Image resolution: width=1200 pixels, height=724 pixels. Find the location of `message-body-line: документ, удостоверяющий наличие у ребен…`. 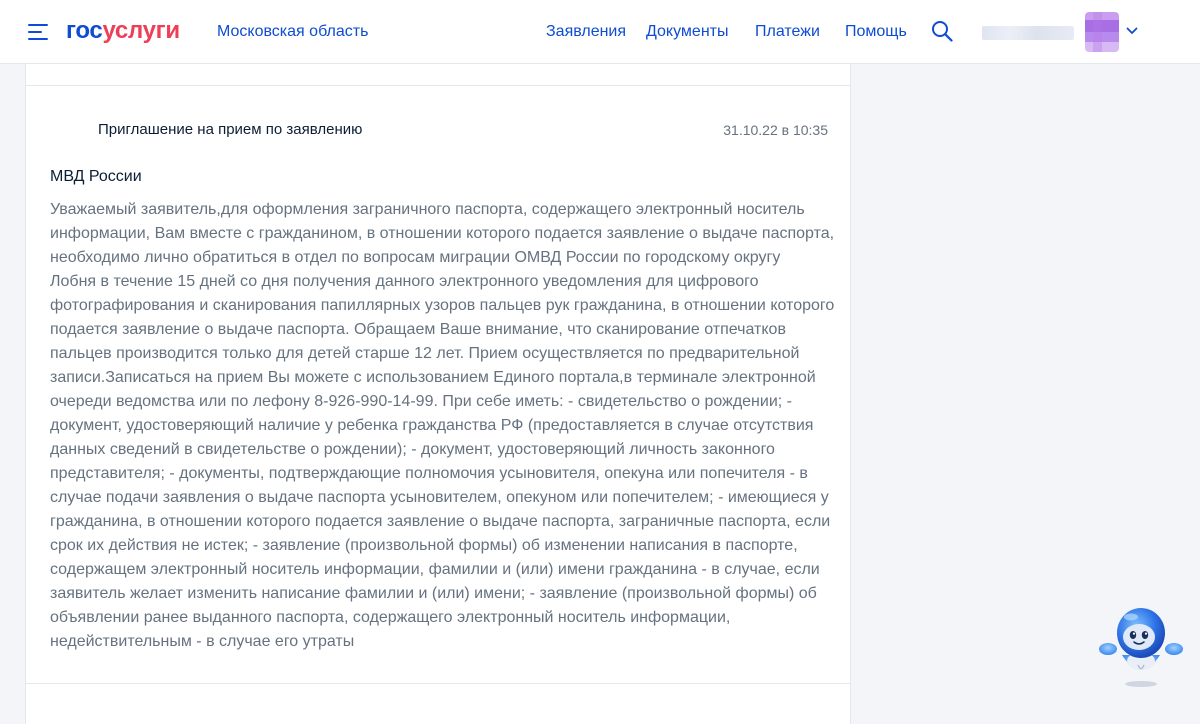

message-body-line: документ, удостоверяющий наличие у ребен… is located at coordinates (432, 425).